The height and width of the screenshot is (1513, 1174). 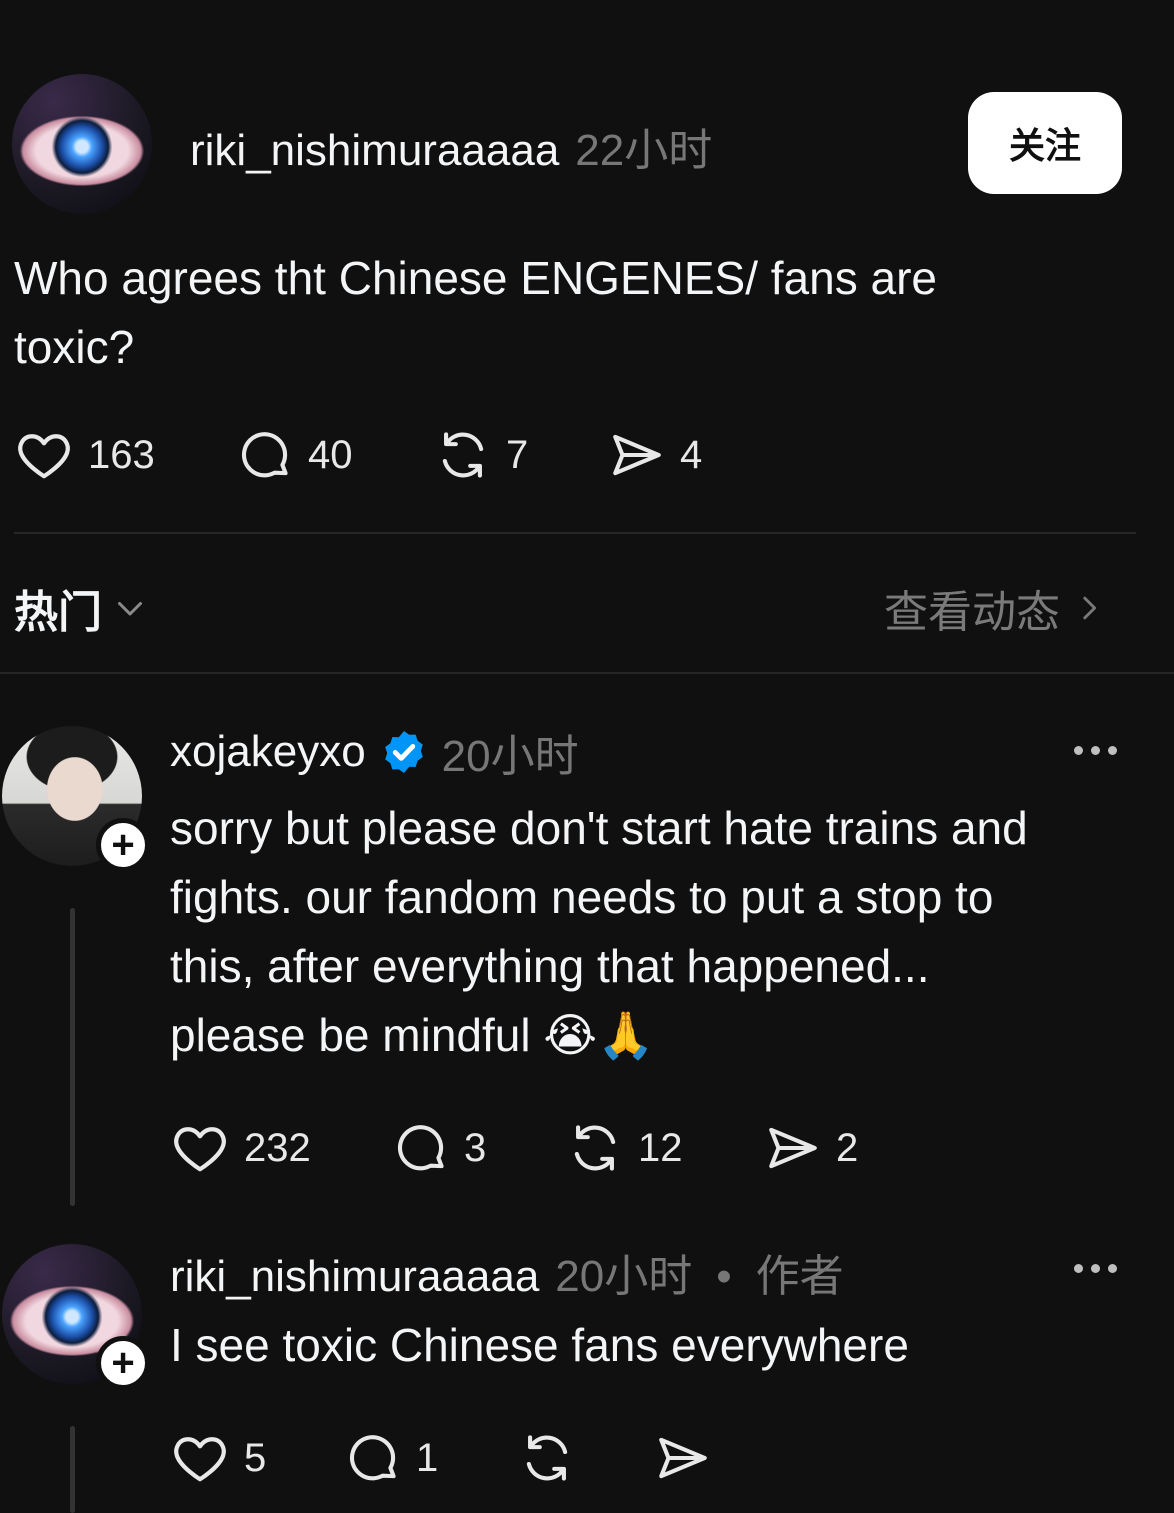 I want to click on like-button: 163, so click(x=84, y=455).